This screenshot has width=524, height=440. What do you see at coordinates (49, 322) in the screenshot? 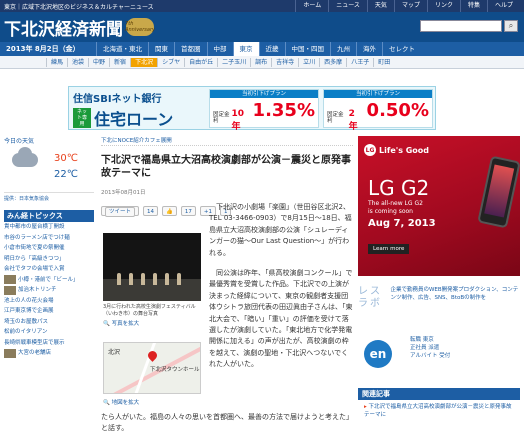
I see `list-item: 埼玉のお屋敷パス` at bounding box center [49, 322].